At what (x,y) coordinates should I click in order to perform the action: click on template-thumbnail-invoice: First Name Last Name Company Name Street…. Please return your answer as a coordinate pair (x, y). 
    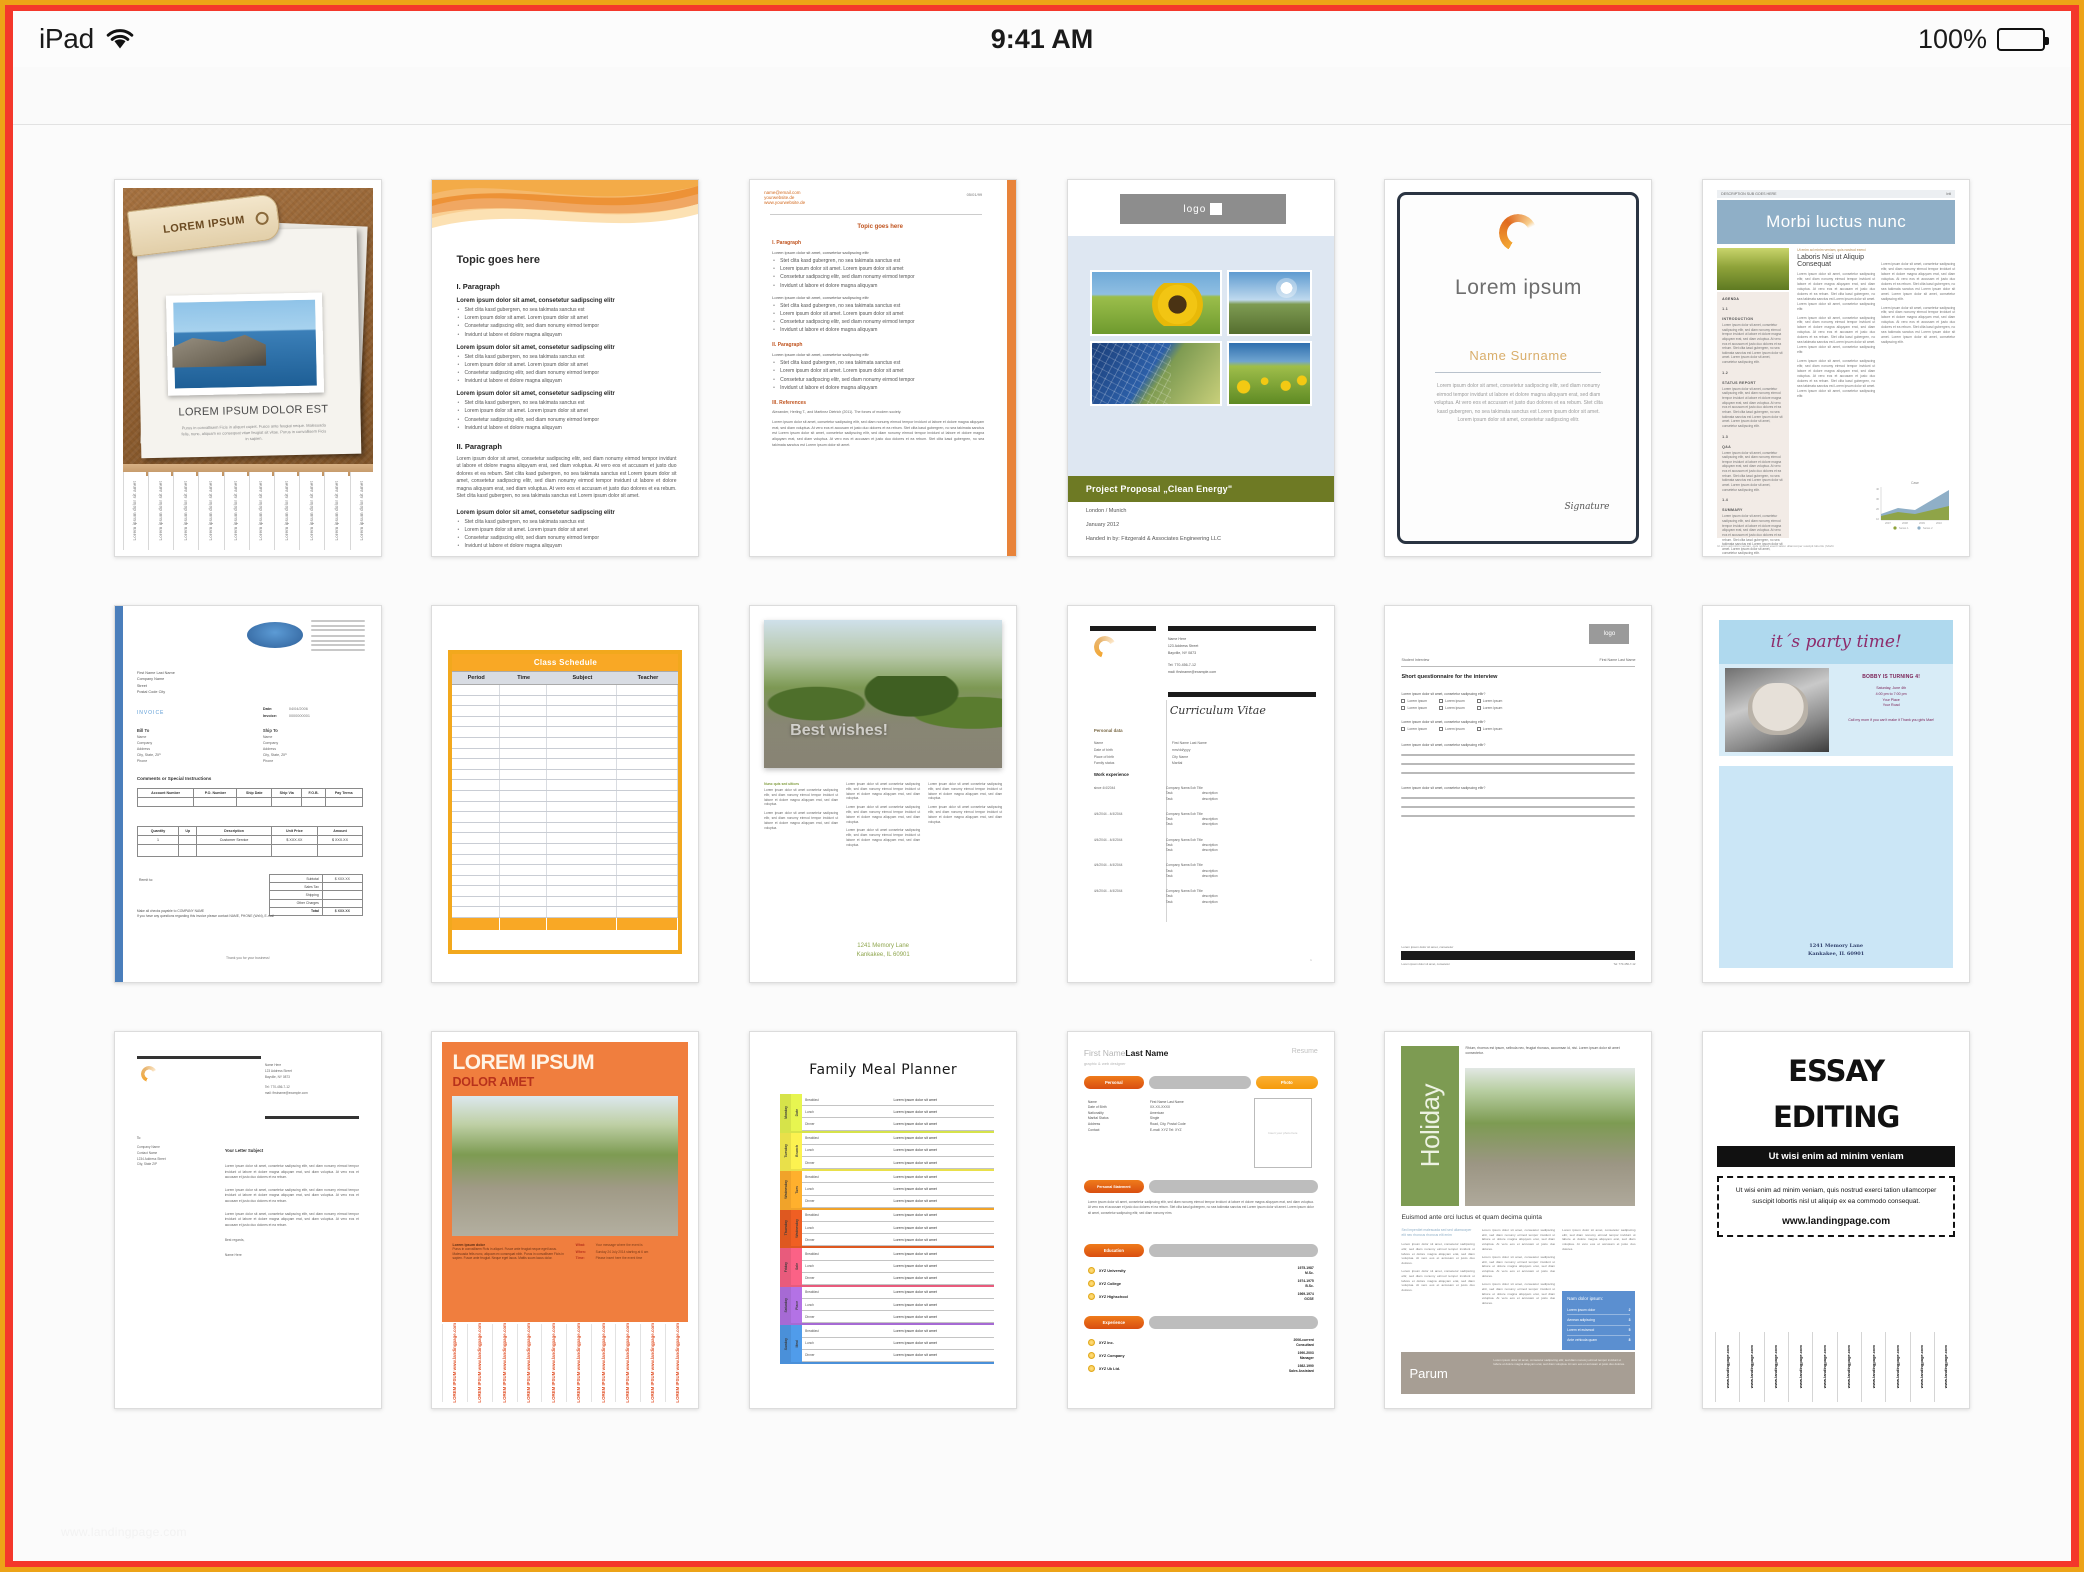
    Looking at the image, I should click on (247, 794).